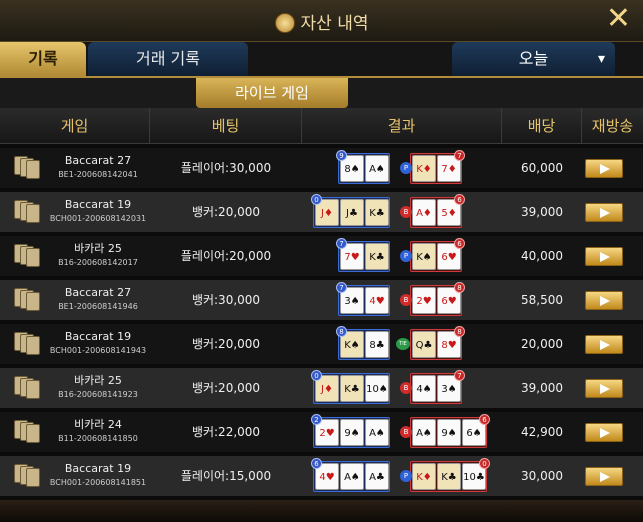  Describe the element at coordinates (272, 93) in the screenshot. I see `subtab-live-game: 라이브 게임` at that location.